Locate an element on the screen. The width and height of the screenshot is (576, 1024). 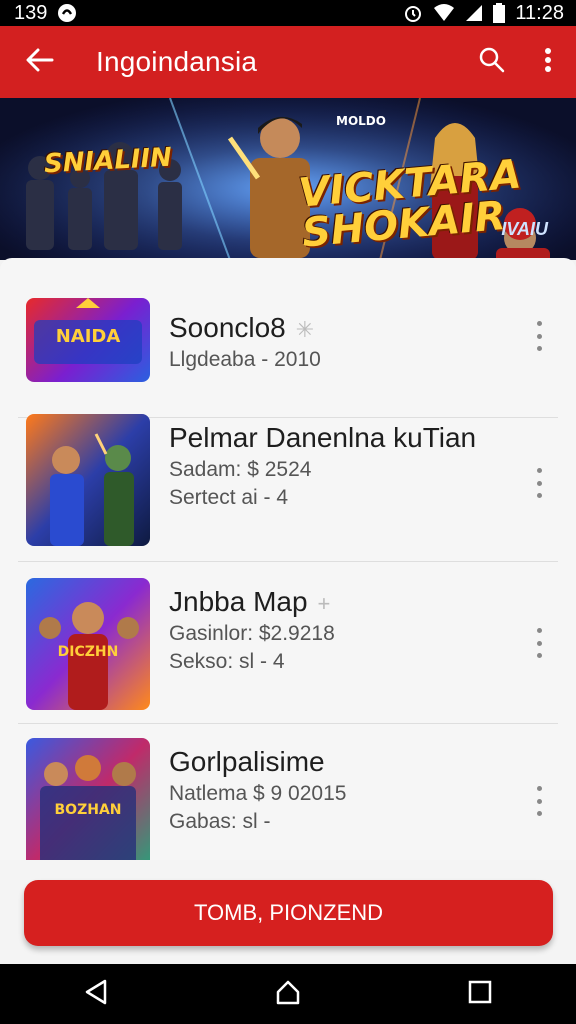
status-bar: 139 11:28 is located at coordinates (288, 13).